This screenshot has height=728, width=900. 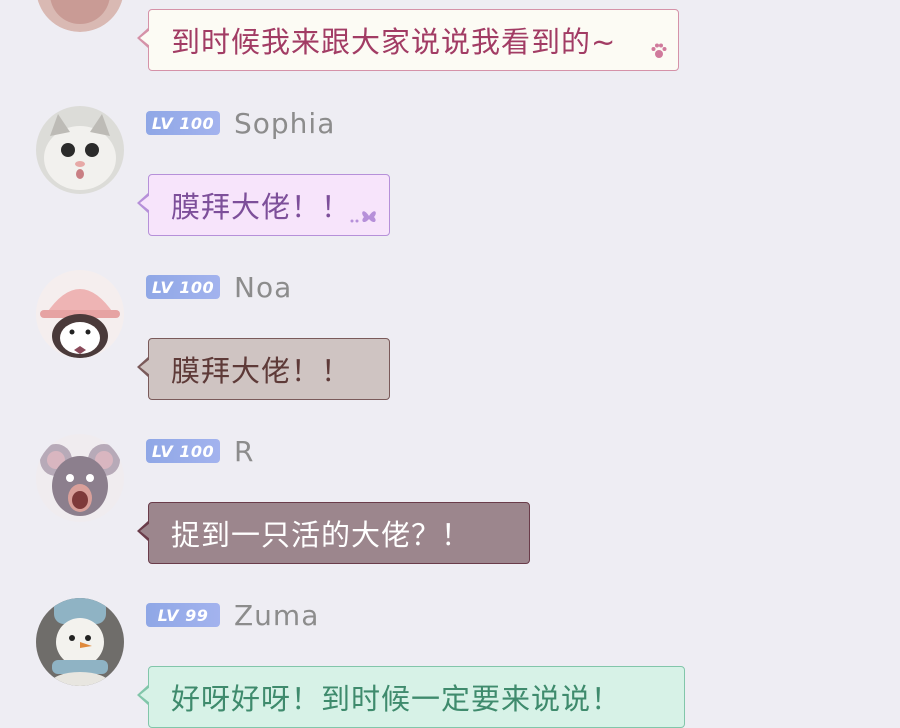 What do you see at coordinates (284, 123) in the screenshot?
I see `username: Sophia` at bounding box center [284, 123].